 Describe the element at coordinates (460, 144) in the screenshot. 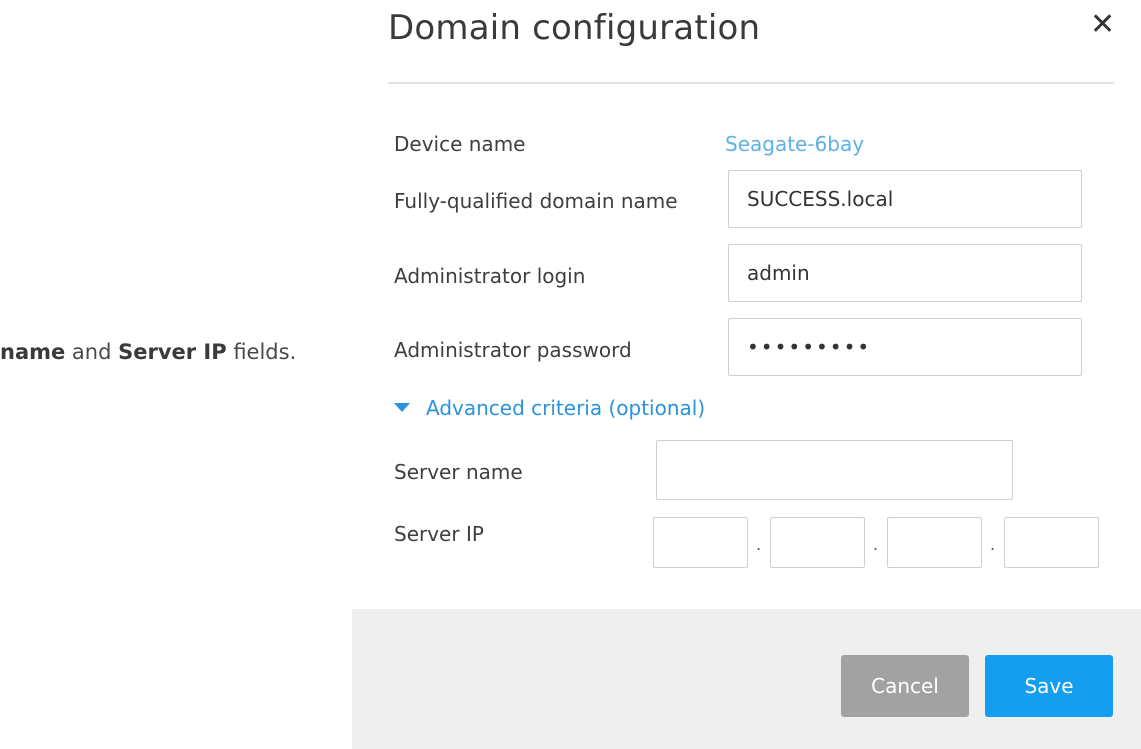

I see `device-name-label: Device name` at that location.